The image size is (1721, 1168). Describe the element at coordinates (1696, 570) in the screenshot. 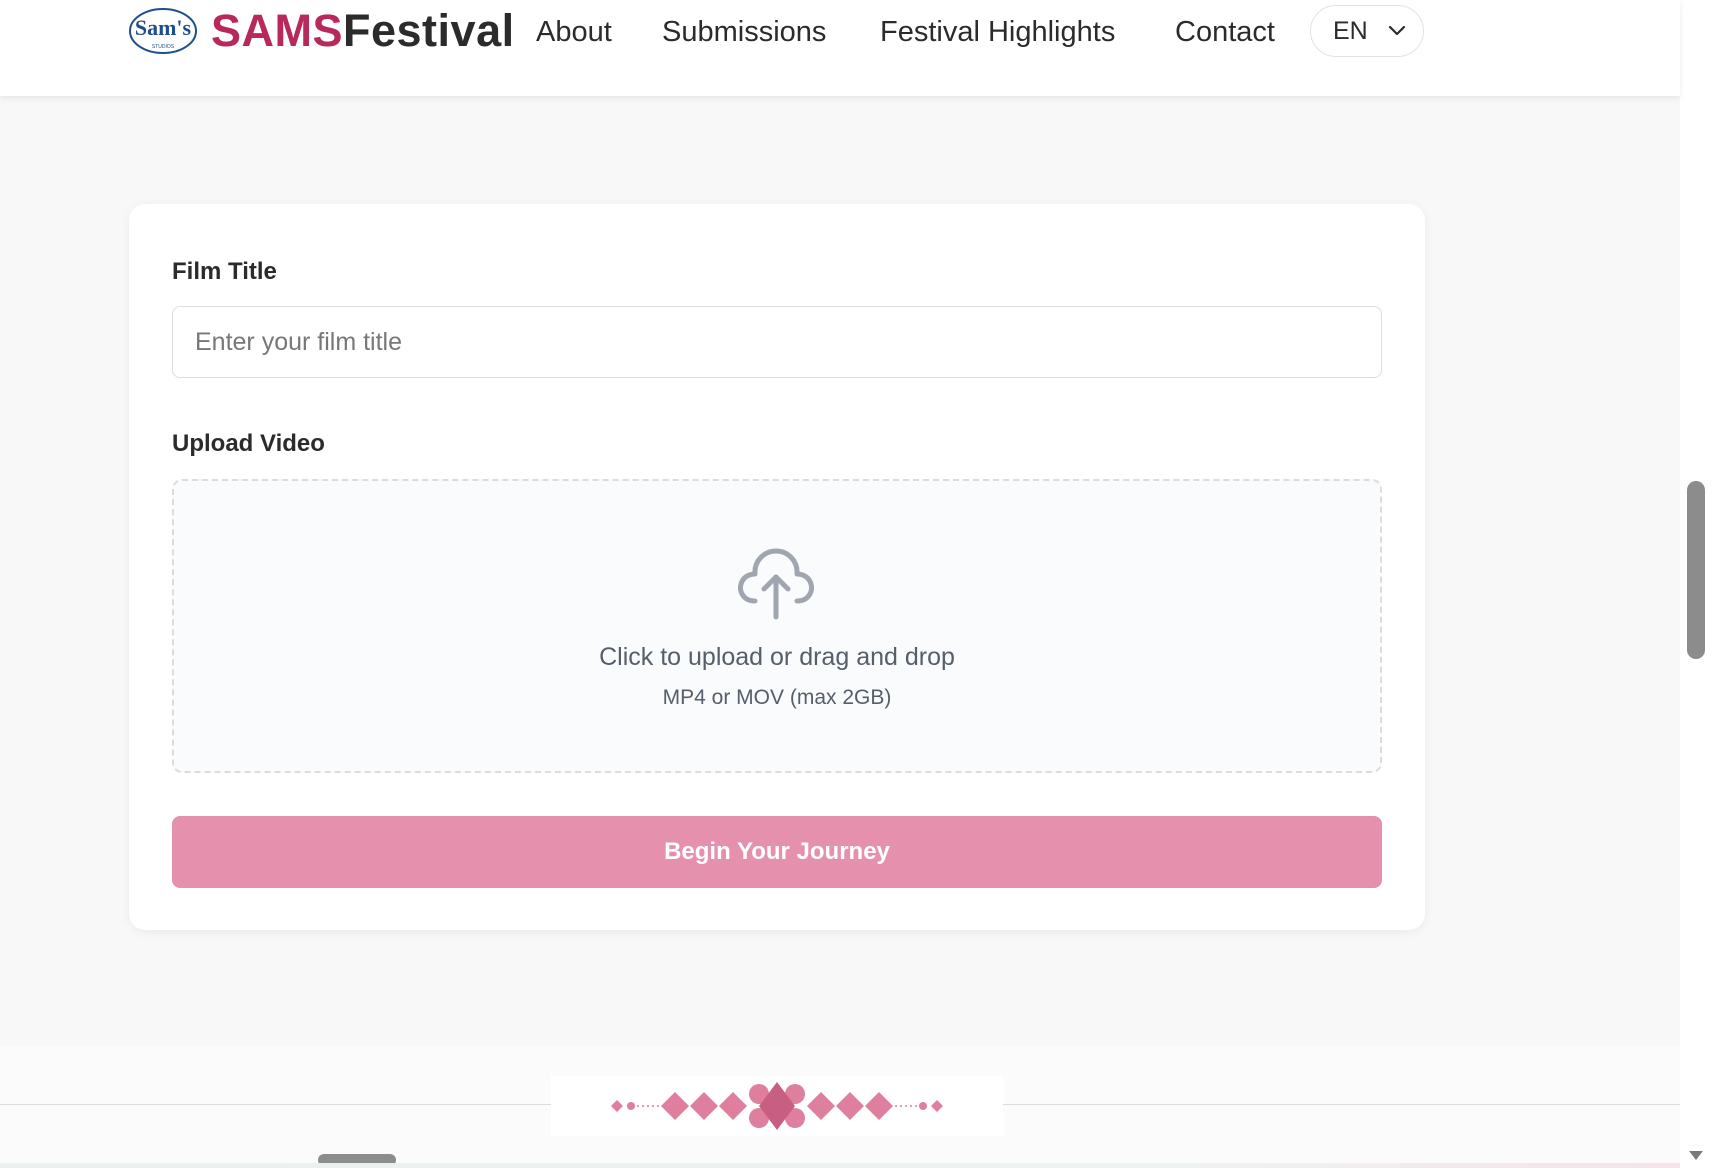

I see `vertical-scrollbar-thumb` at that location.